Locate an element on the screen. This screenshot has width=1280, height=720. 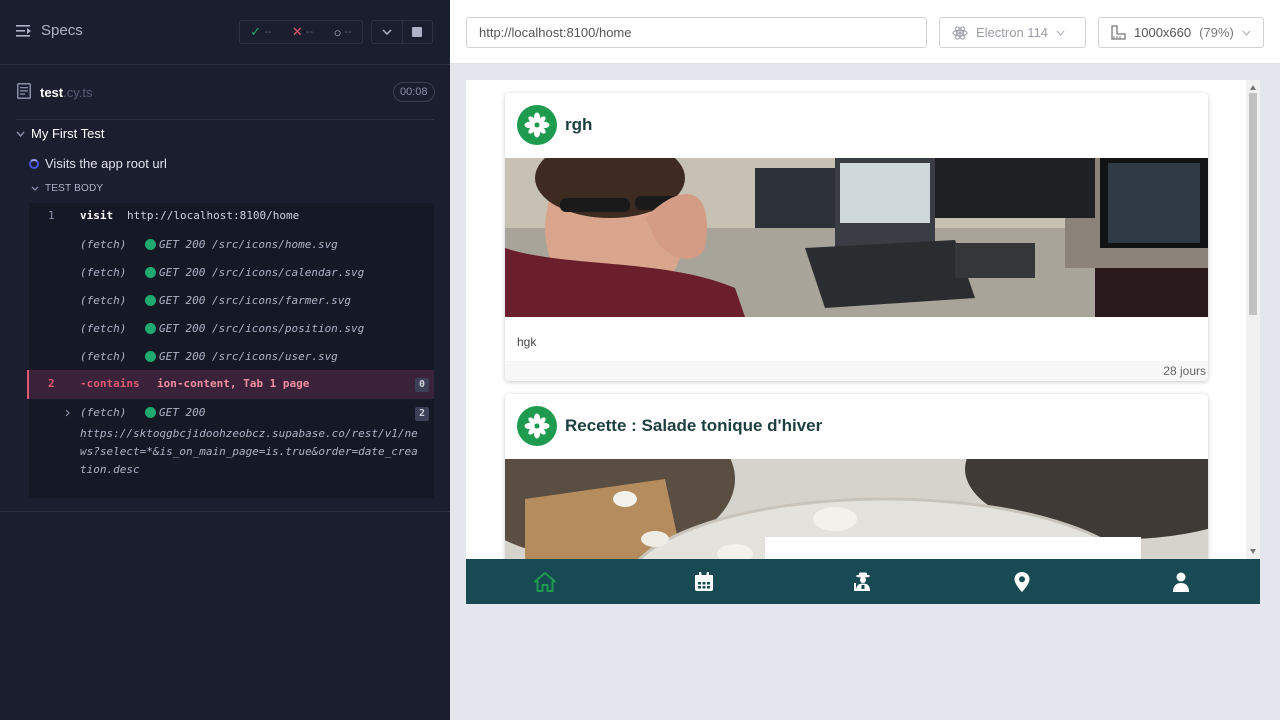
chevron-right-icon is located at coordinates (67, 413).